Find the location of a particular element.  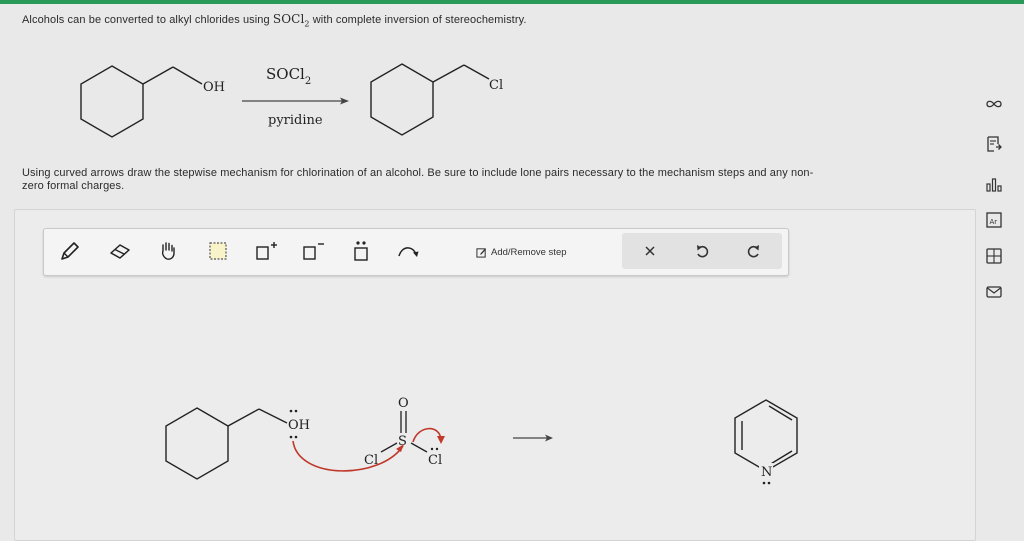

chlorine-right-label: Cl is located at coordinates (435, 460).